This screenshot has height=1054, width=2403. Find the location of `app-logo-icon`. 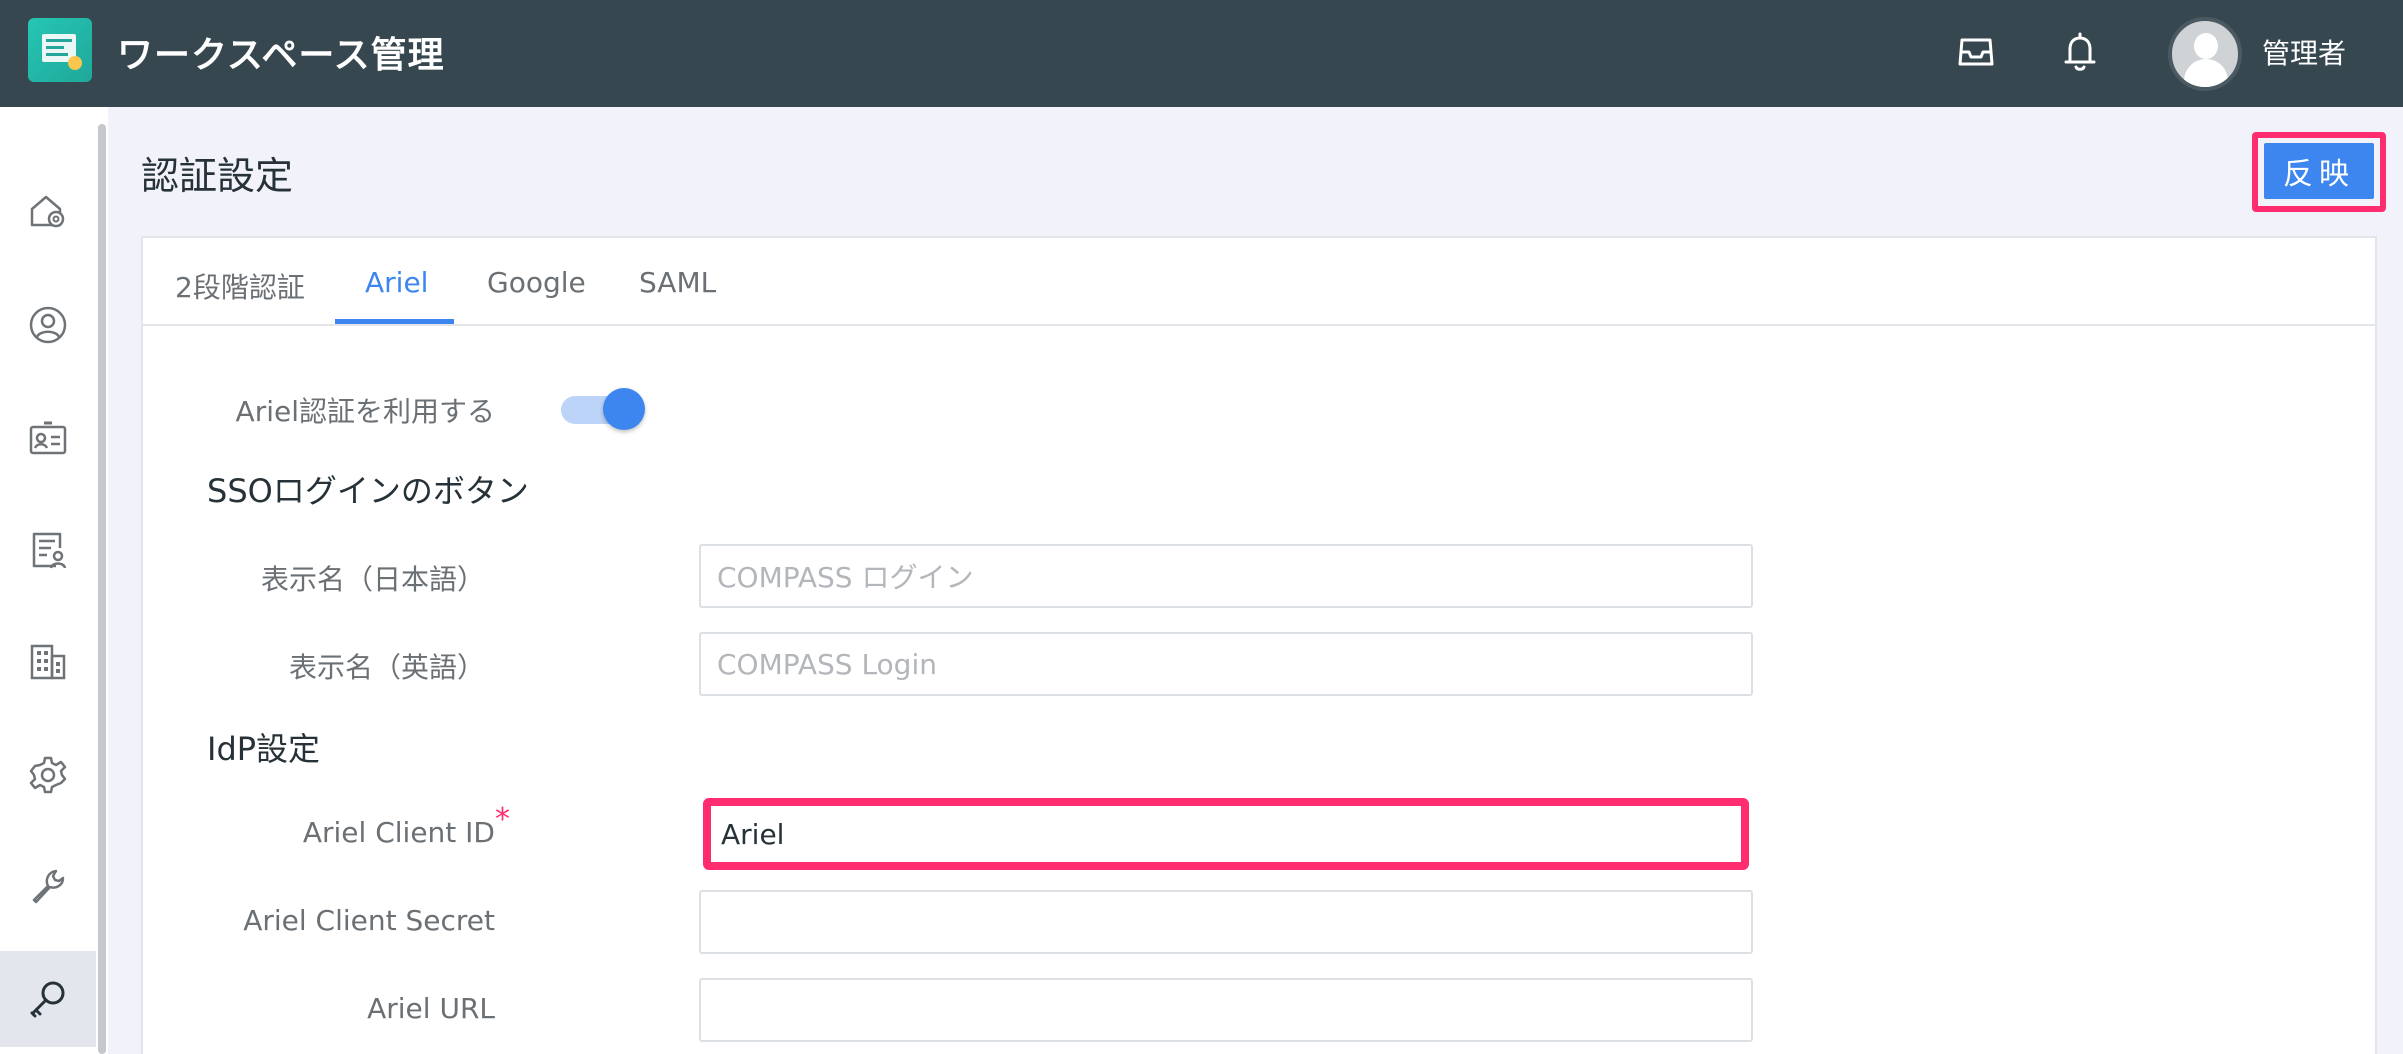

app-logo-icon is located at coordinates (60, 50).